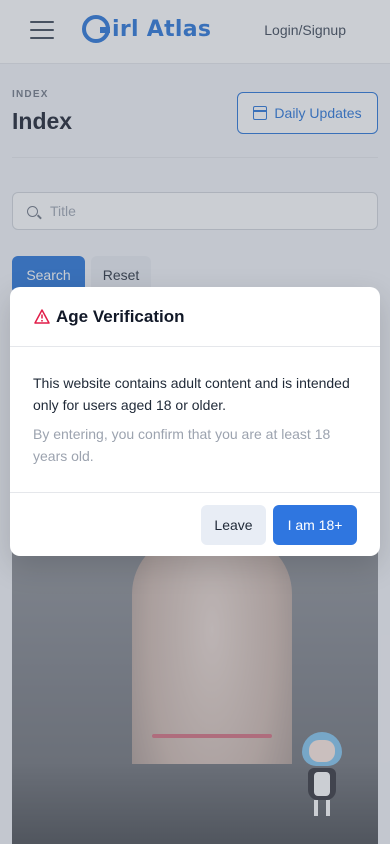  Describe the element at coordinates (120, 316) in the screenshot. I see `dialog-title: Age Verification` at that location.